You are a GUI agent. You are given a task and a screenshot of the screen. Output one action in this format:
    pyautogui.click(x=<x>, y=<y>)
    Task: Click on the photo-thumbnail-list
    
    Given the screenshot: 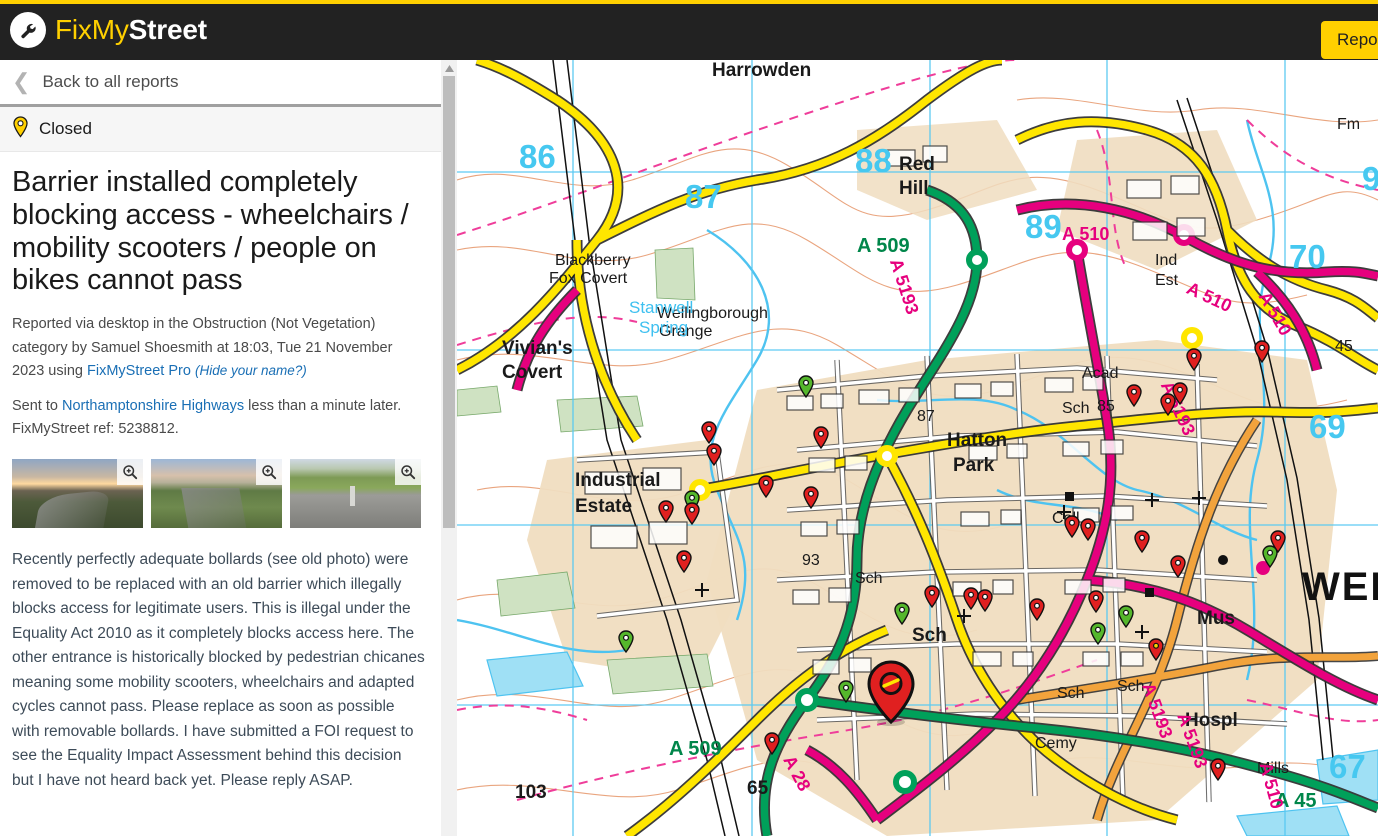 What is the action you would take?
    pyautogui.click(x=218, y=494)
    